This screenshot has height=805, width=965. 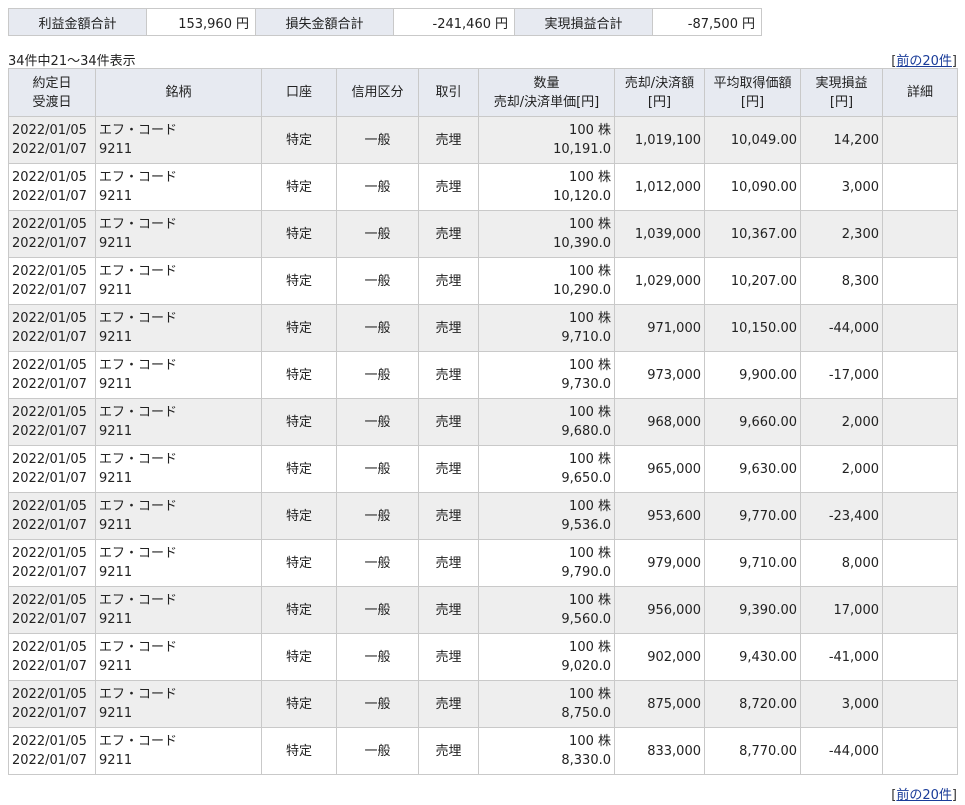 I want to click on prev-page-link-top: 前の20件, so click(x=924, y=61).